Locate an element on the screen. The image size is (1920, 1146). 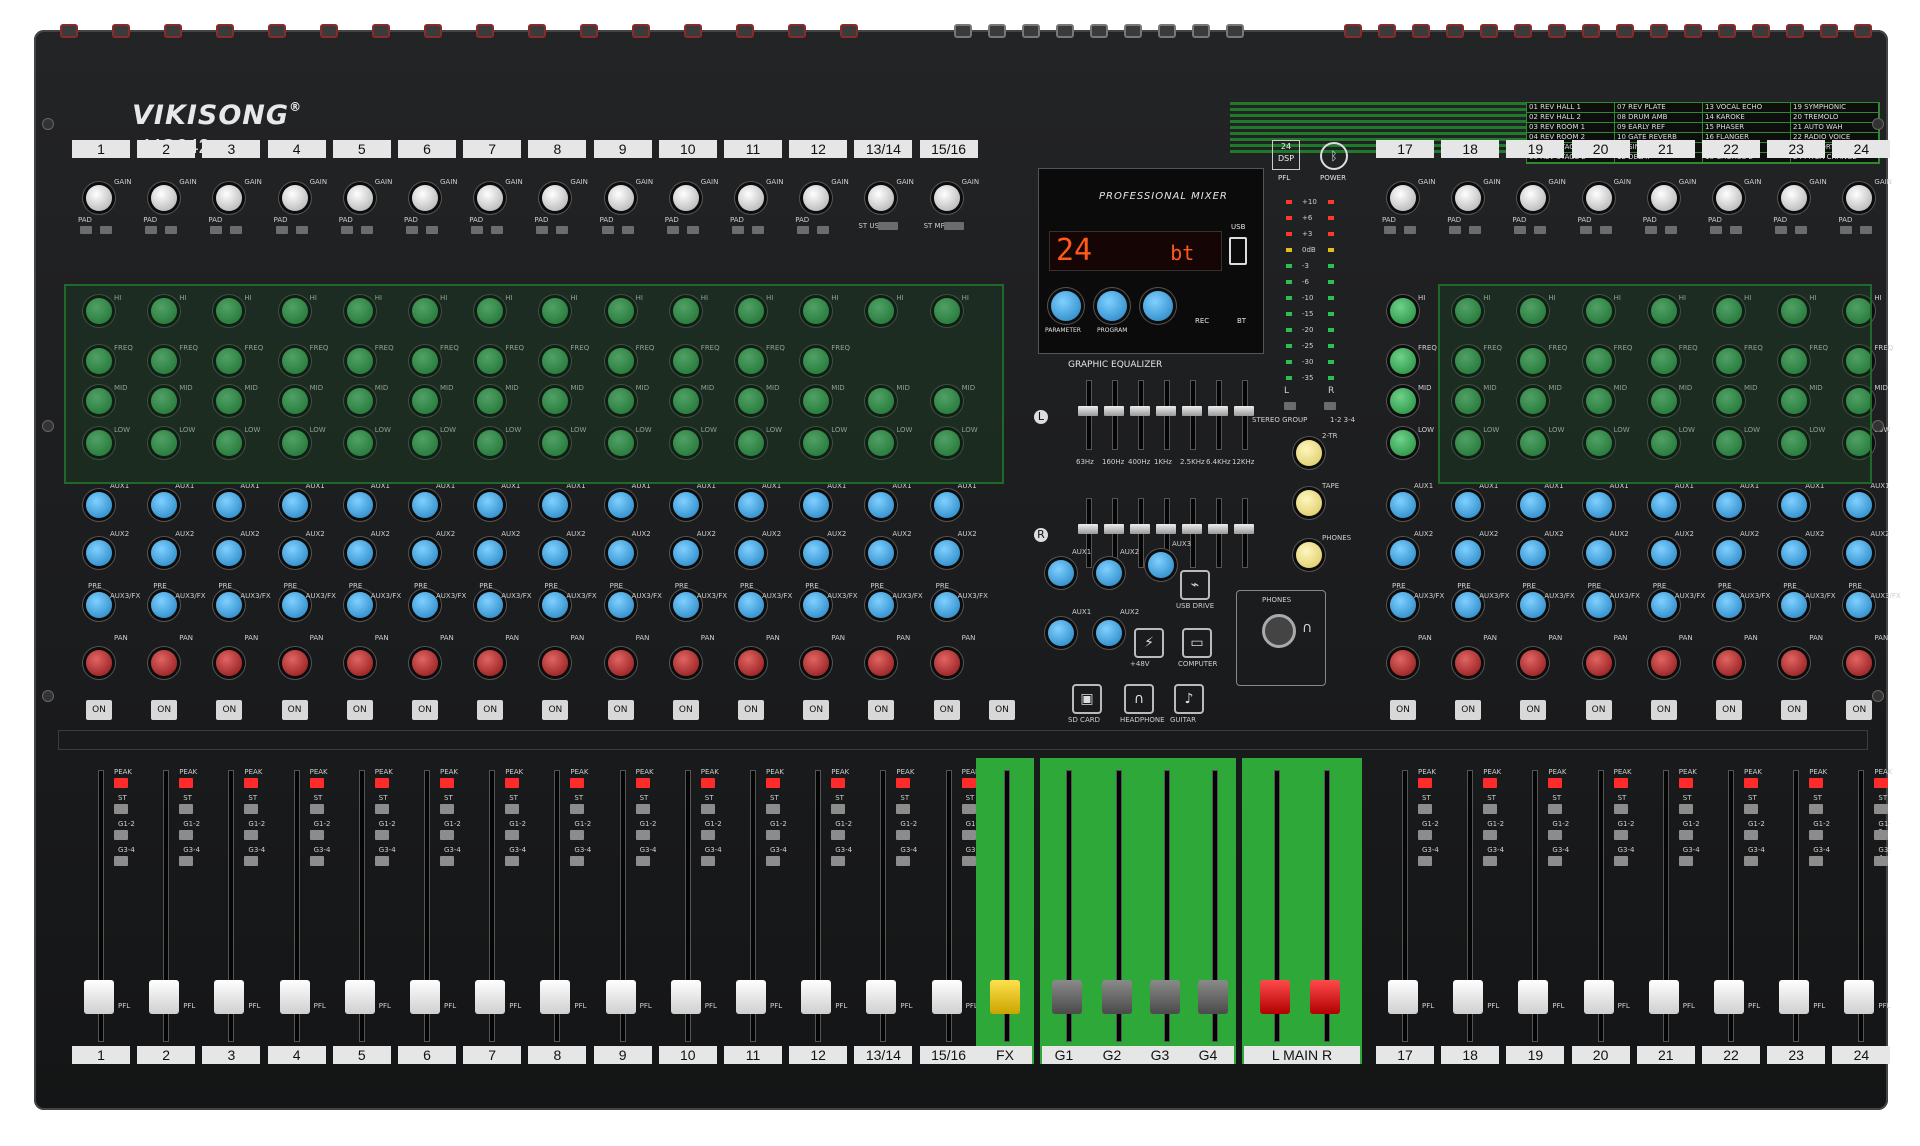
fx-on-button: ON is located at coordinates (1002, 710).